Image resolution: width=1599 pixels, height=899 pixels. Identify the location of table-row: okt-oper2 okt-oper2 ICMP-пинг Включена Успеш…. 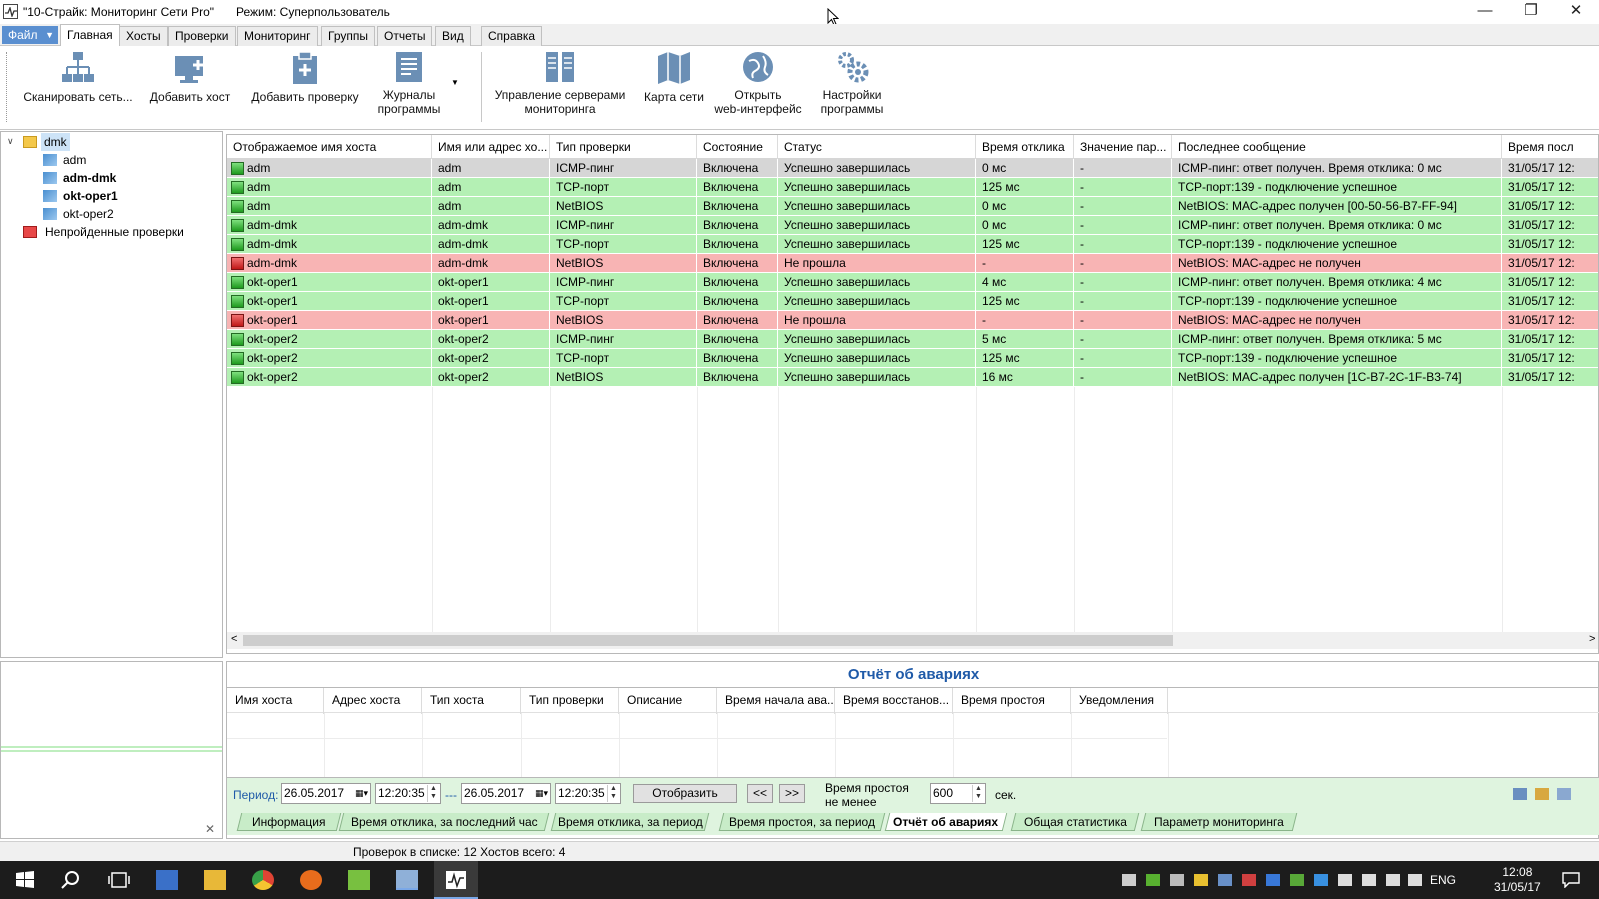
(912, 339).